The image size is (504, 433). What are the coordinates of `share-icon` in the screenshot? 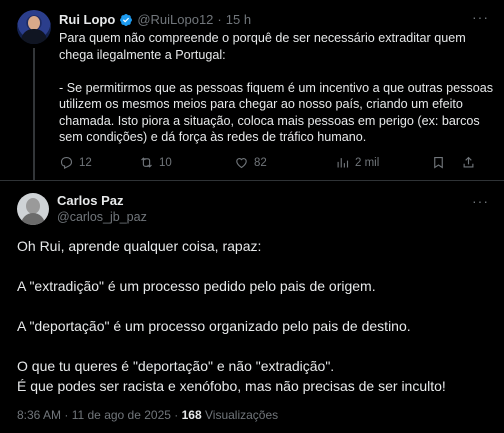 It's located at (468, 162).